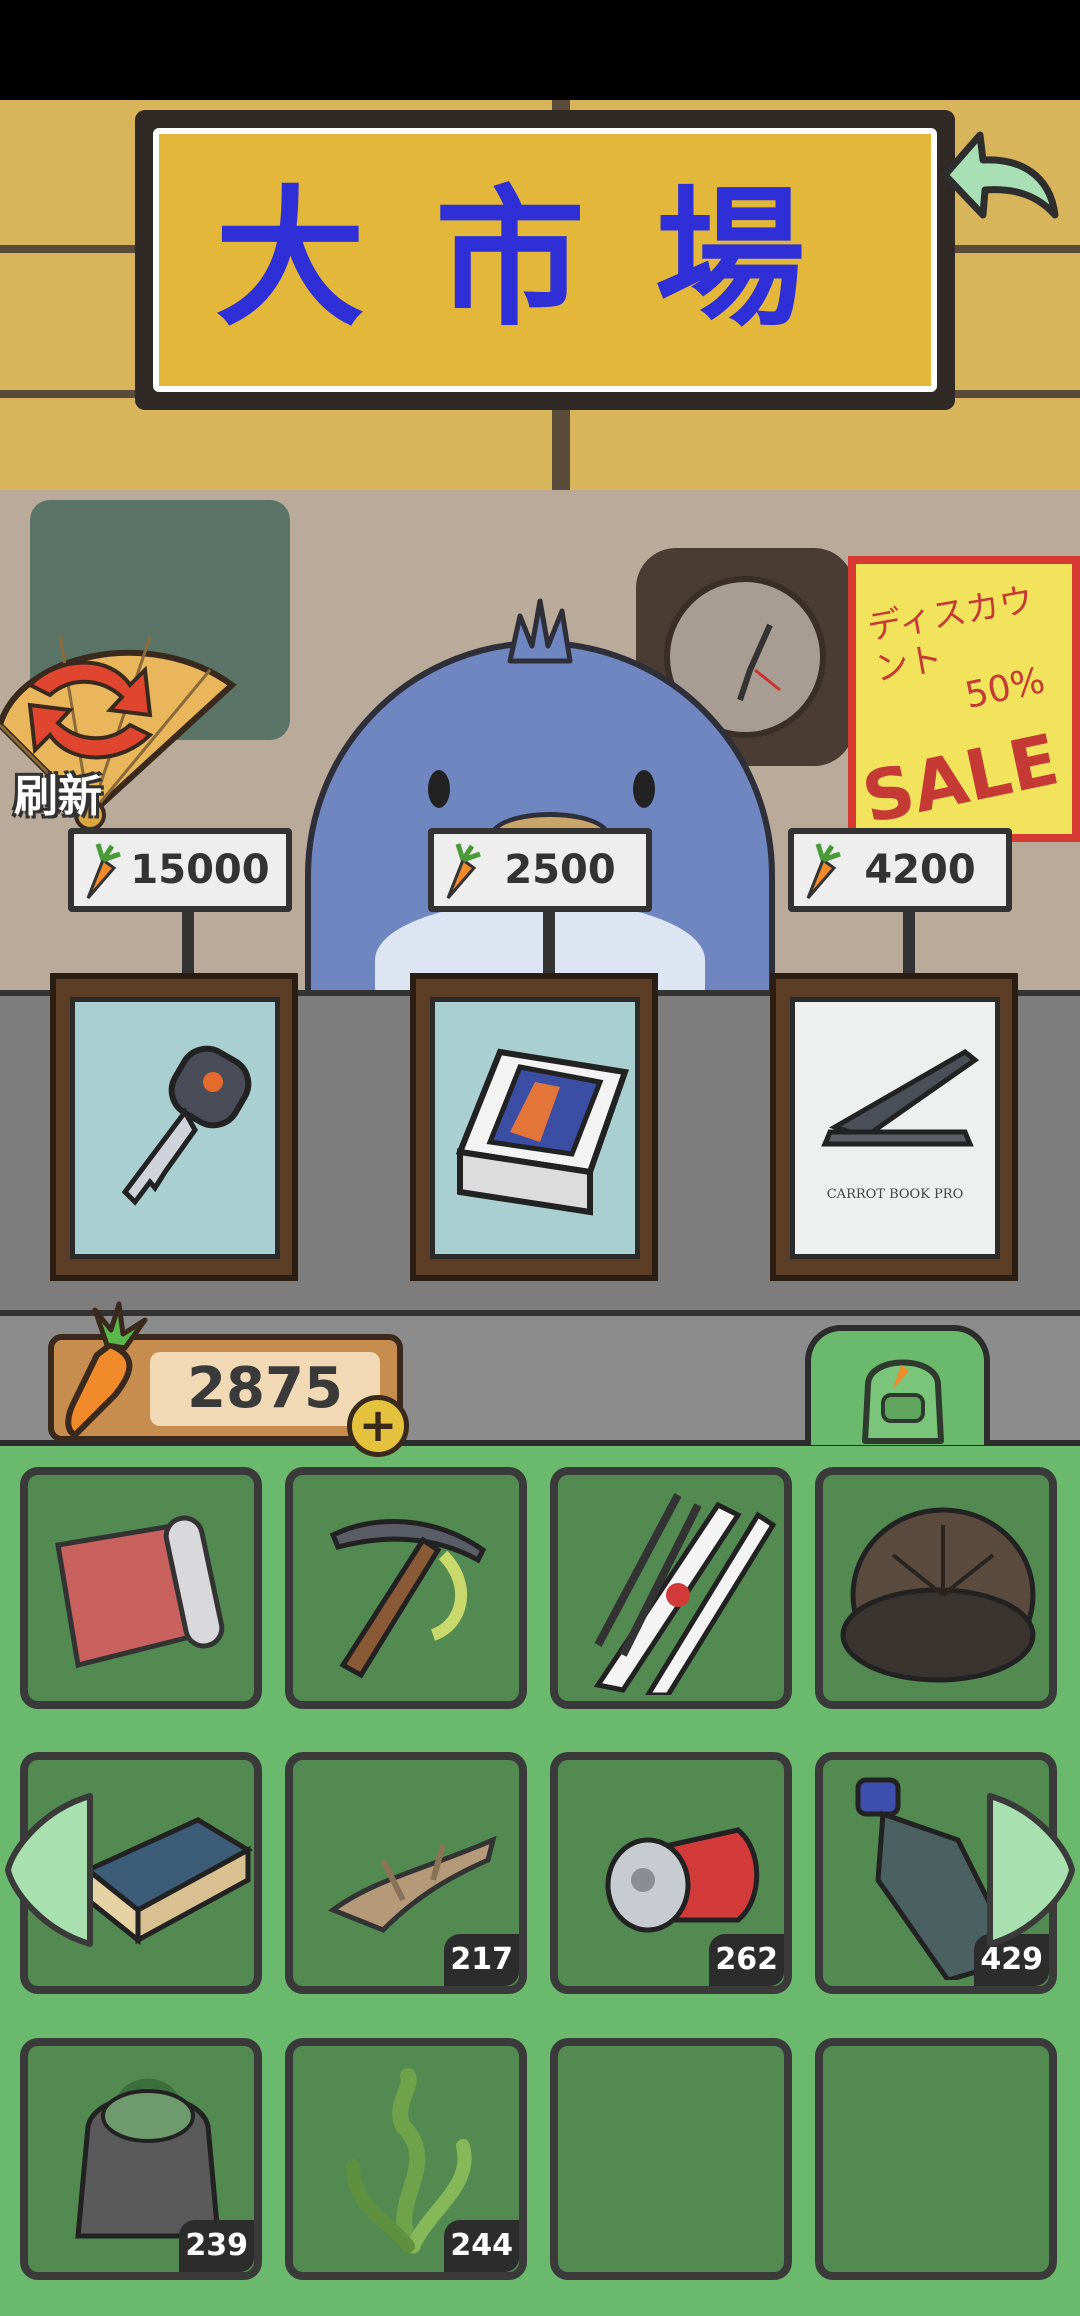 The width and height of the screenshot is (1080, 2316). Describe the element at coordinates (540, 870) in the screenshot. I see `price-tag-2: 2500` at that location.